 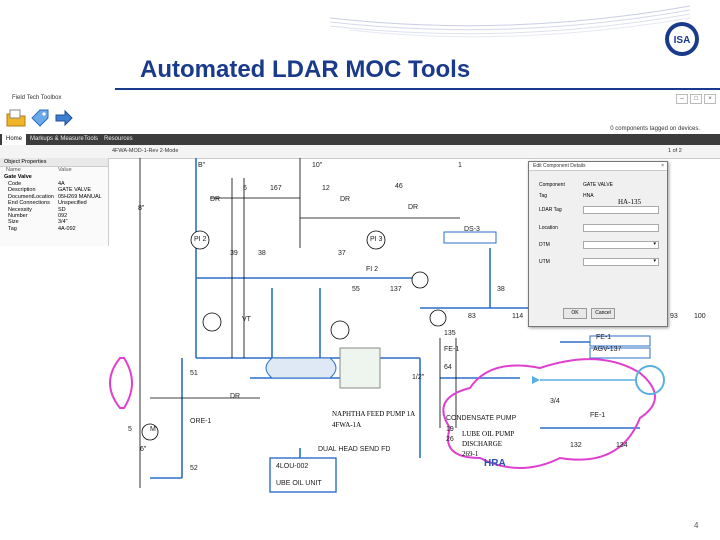 I want to click on col-value: Value, so click(x=65, y=170).